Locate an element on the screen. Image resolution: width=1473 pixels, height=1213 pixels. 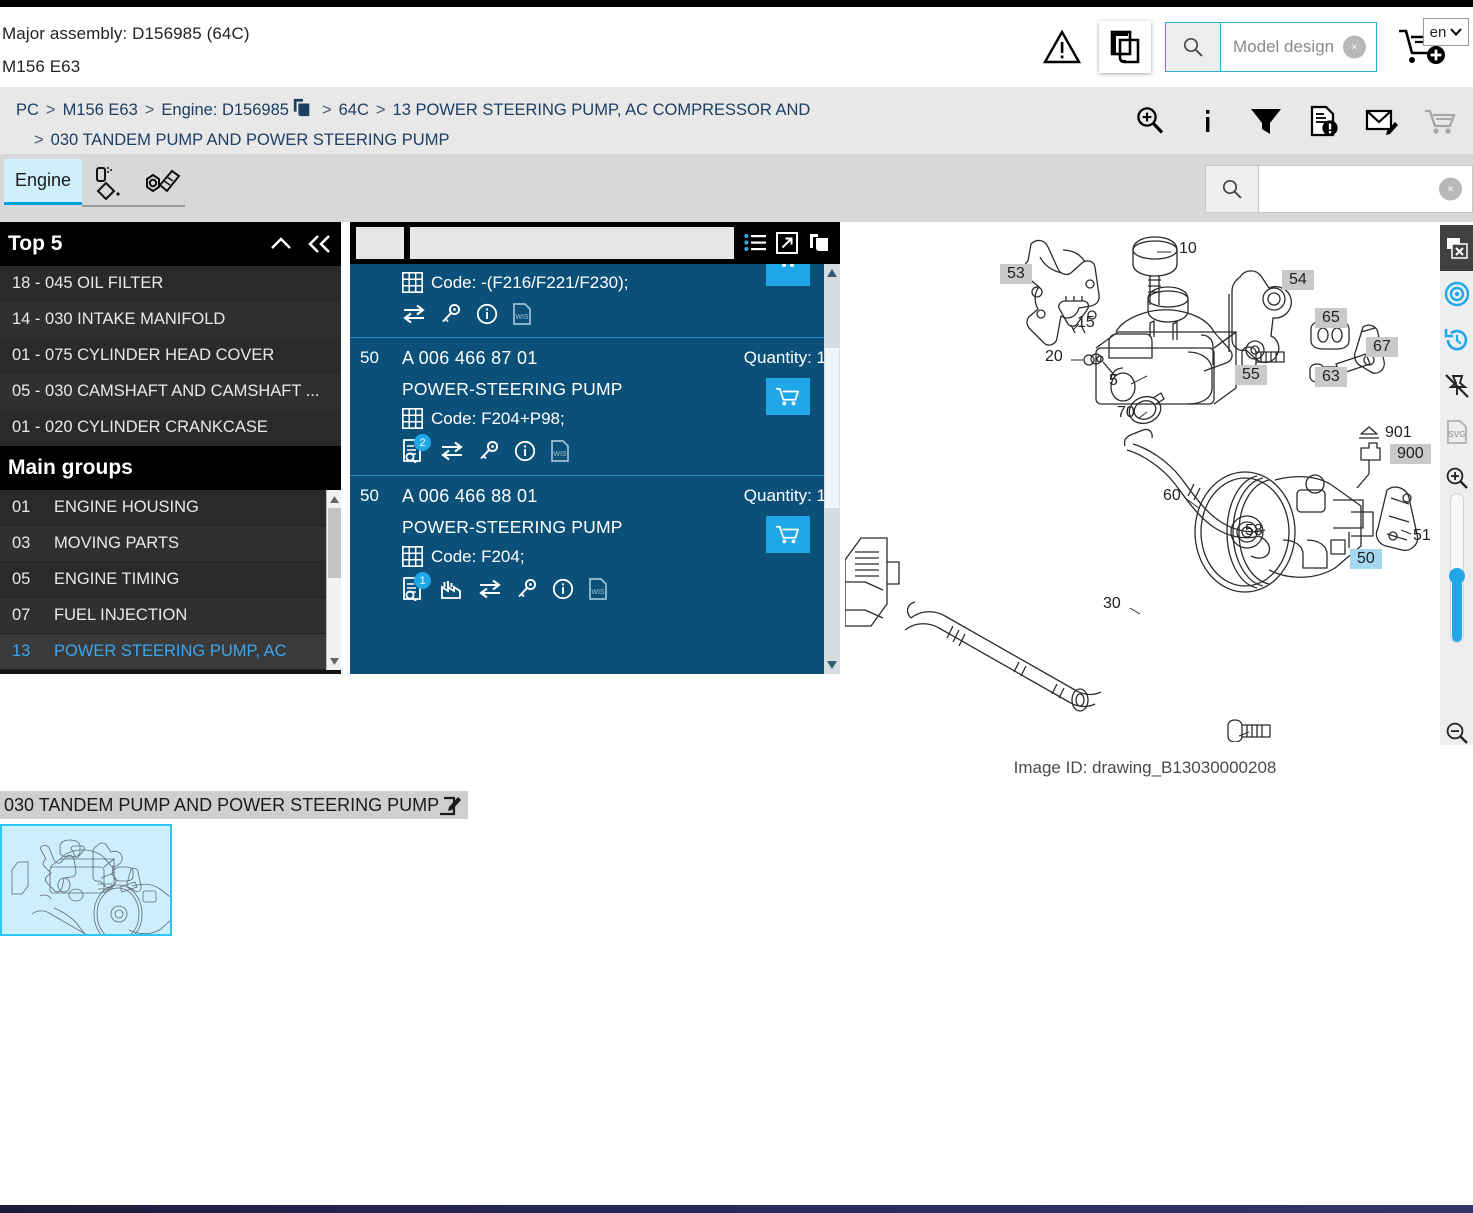
list-item is located at coordinates (86, 880).